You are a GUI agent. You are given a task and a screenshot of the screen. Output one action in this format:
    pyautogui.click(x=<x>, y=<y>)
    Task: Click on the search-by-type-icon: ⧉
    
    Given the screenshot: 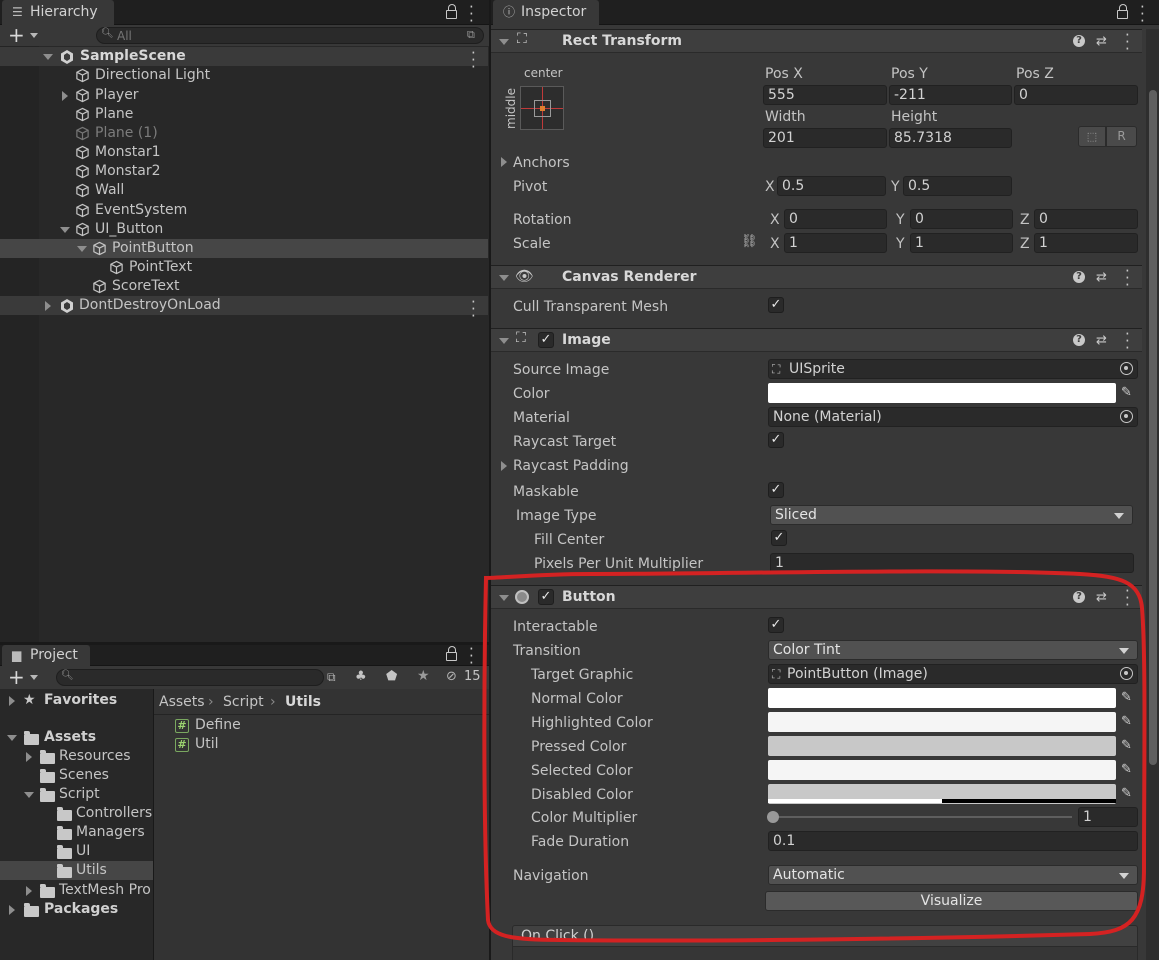 What is the action you would take?
    pyautogui.click(x=331, y=677)
    